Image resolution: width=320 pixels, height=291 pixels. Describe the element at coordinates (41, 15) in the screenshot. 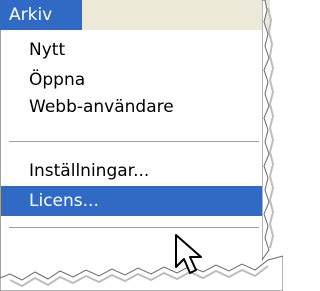

I see `menu-arkiv: Arkiv` at that location.